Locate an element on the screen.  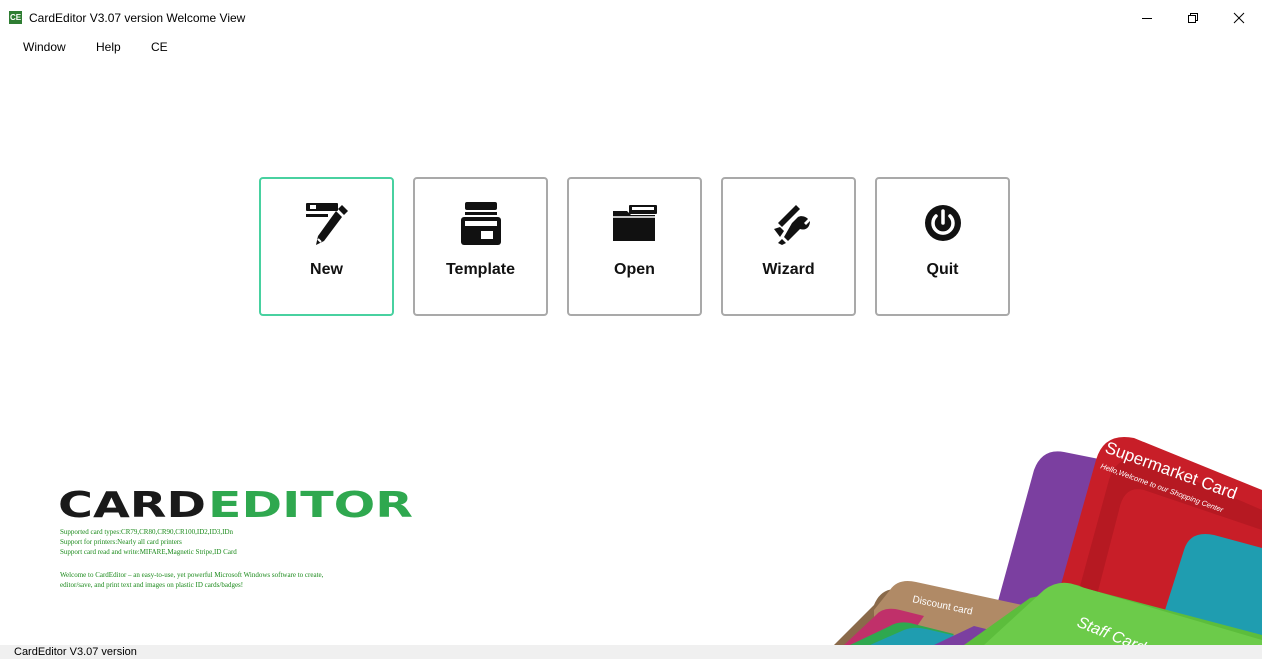
wizard-button: Wizard is located at coordinates (788, 246).